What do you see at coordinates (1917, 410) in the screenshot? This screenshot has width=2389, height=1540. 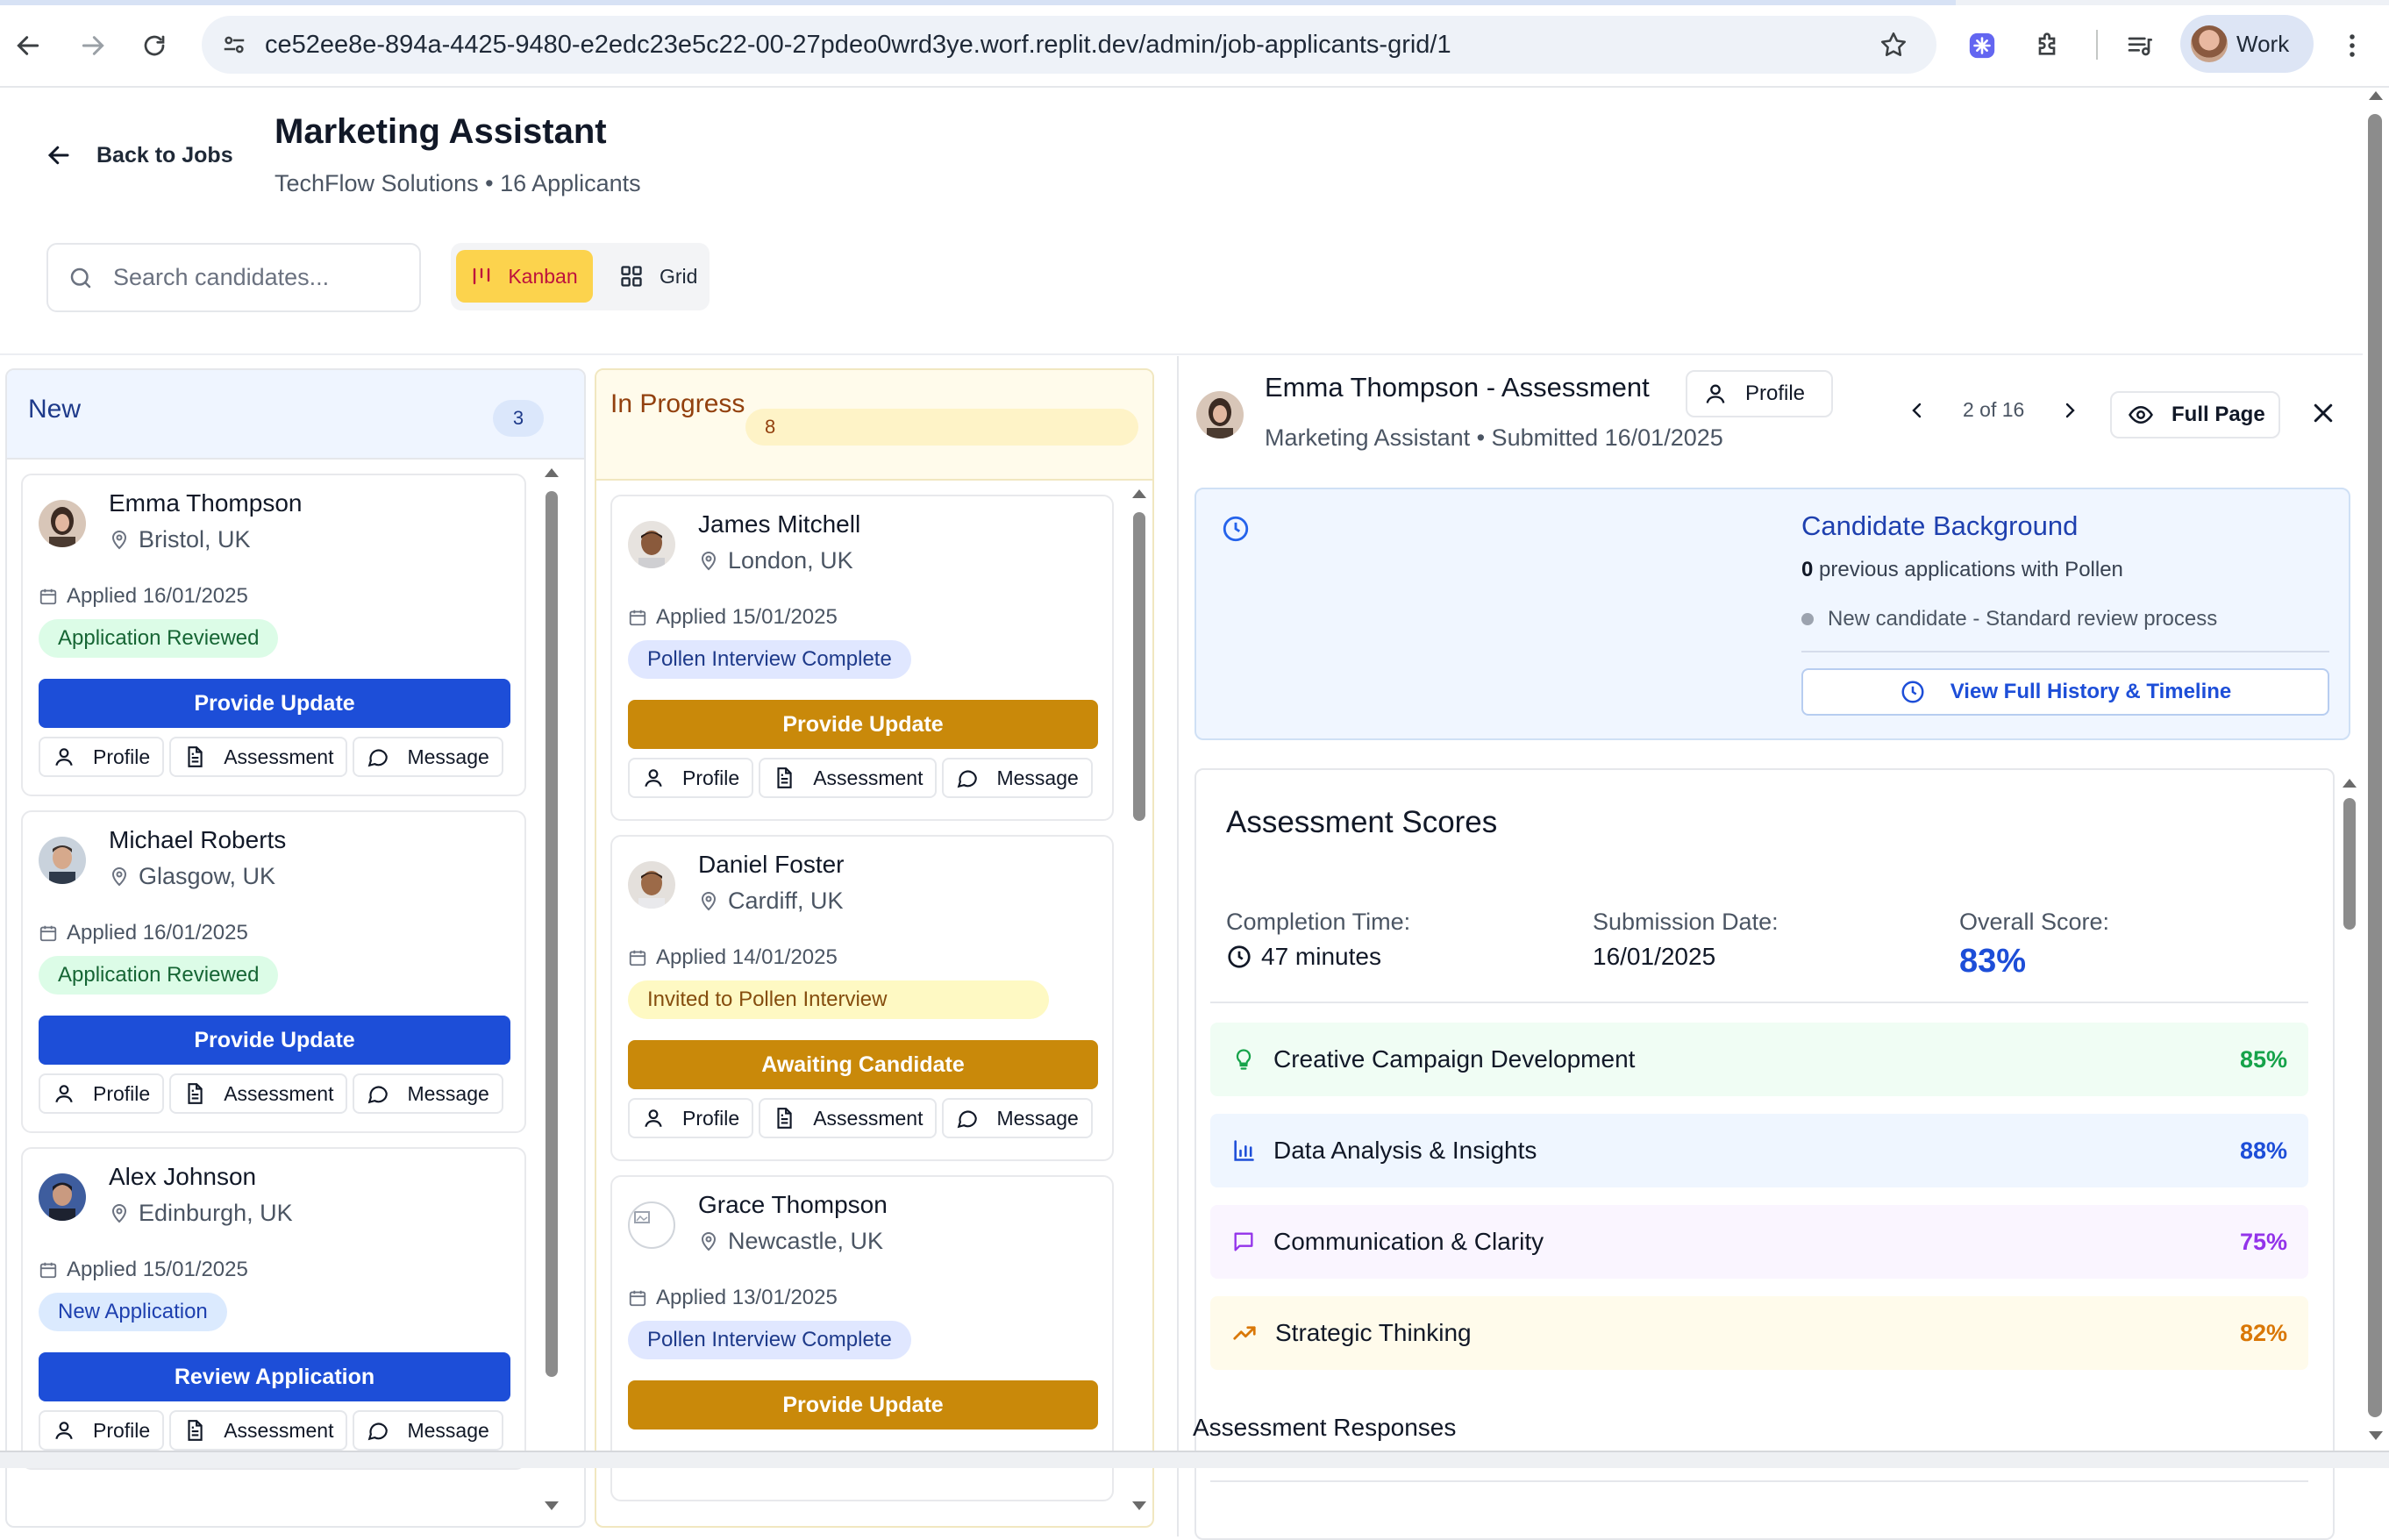 I see `chevron-left-icon` at bounding box center [1917, 410].